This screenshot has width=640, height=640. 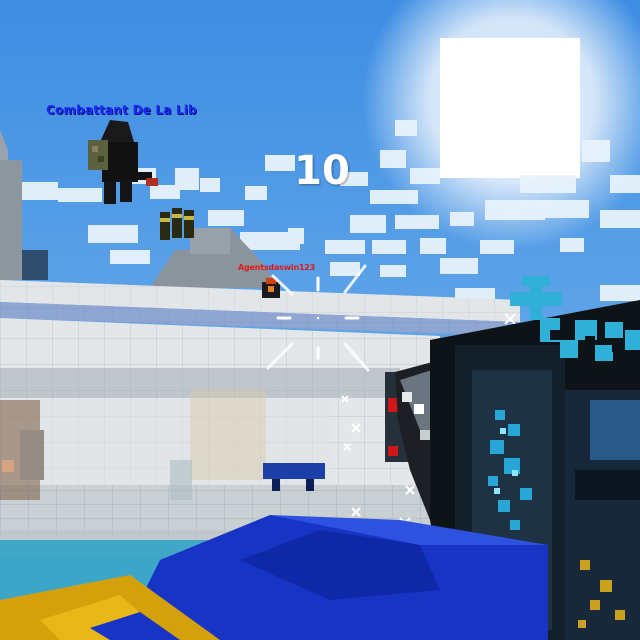 I want to click on ammo-pickup-icon, so click(x=177, y=224).